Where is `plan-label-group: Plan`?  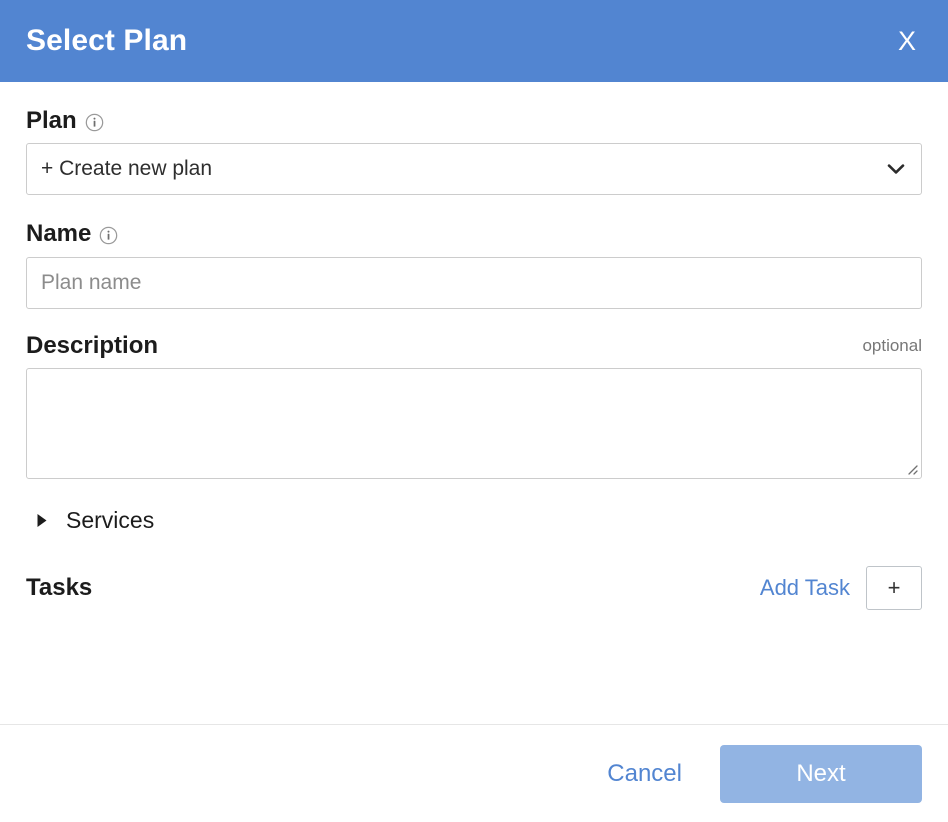 plan-label-group: Plan is located at coordinates (65, 120).